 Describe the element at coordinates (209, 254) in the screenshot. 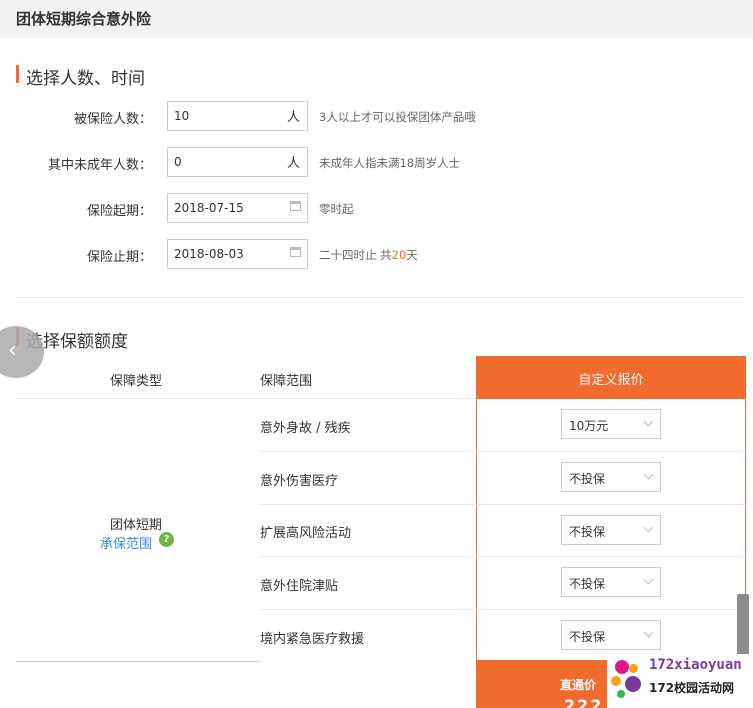

I see `end-date-value: 2018-08-03` at that location.